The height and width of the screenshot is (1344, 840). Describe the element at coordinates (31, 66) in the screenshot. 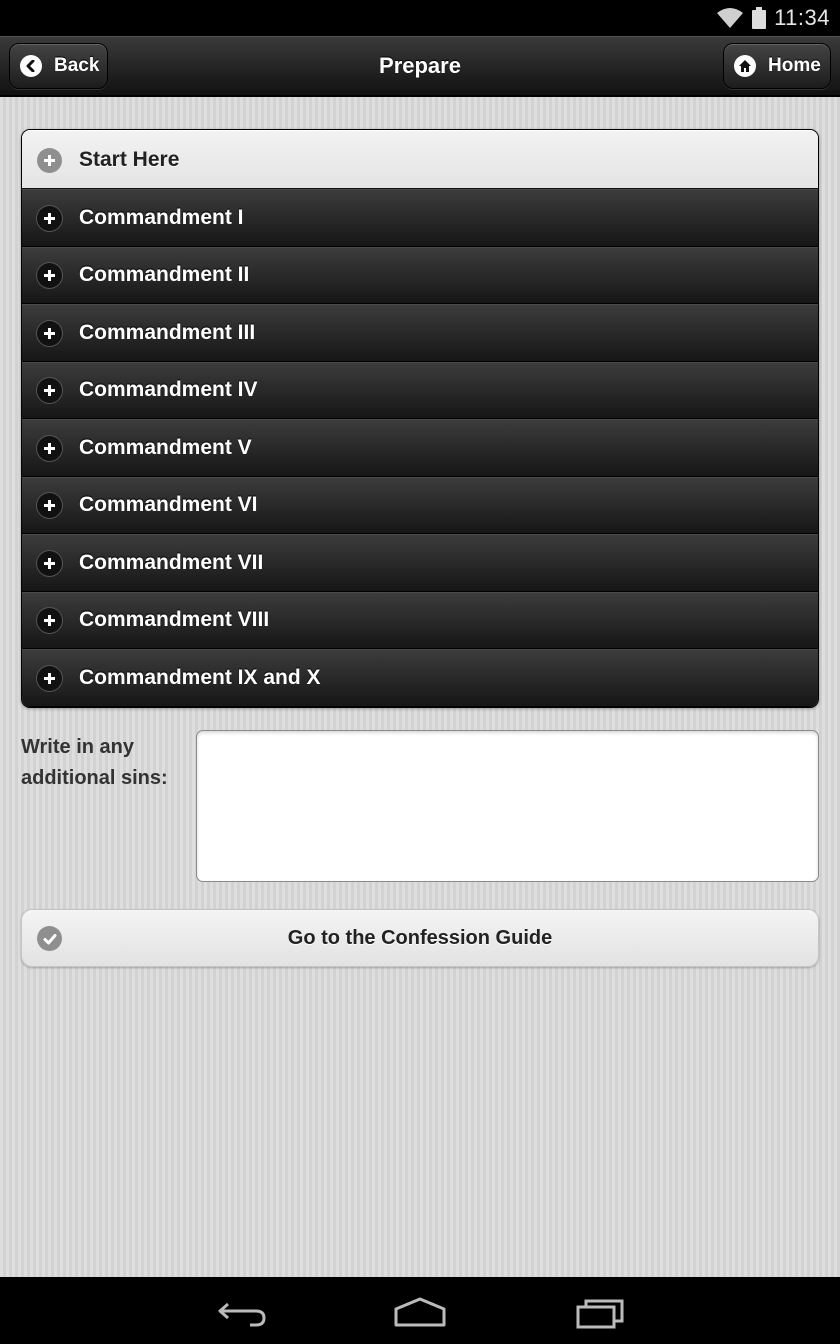

I see `chevron-left-icon` at that location.